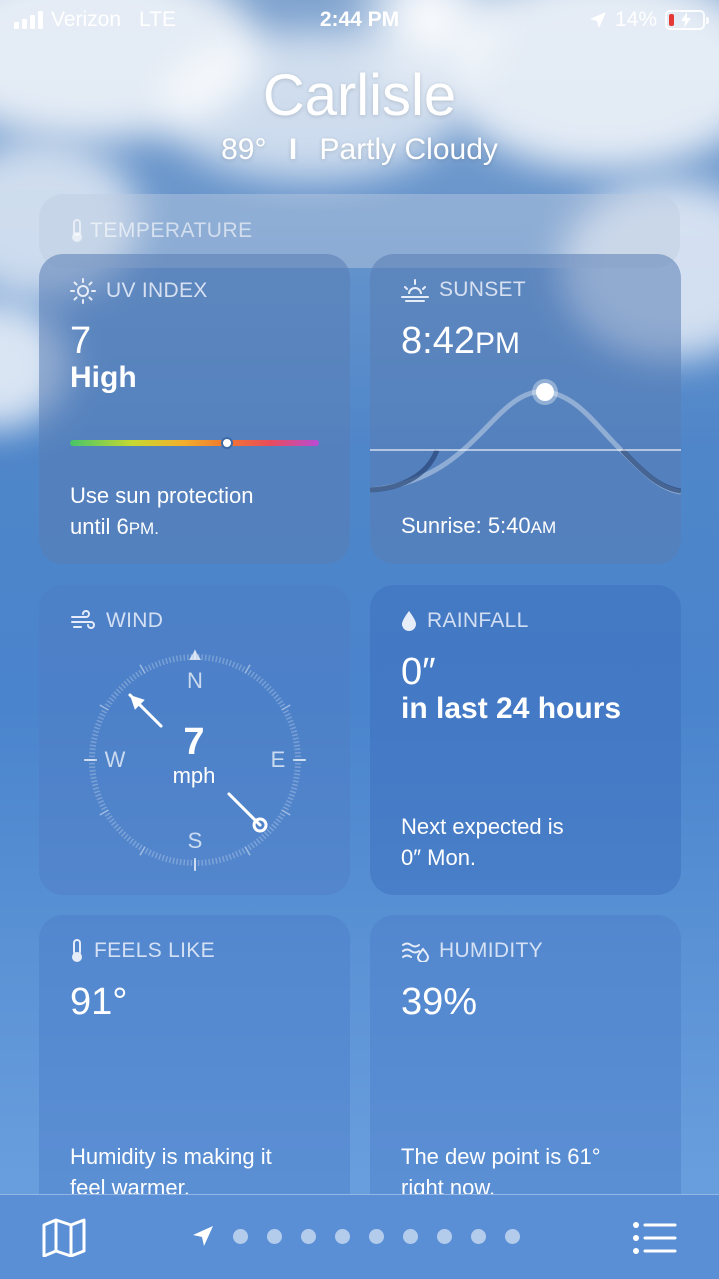 The width and height of the screenshot is (719, 1279). What do you see at coordinates (635, 19) in the screenshot?
I see `battery-percent: 14%` at bounding box center [635, 19].